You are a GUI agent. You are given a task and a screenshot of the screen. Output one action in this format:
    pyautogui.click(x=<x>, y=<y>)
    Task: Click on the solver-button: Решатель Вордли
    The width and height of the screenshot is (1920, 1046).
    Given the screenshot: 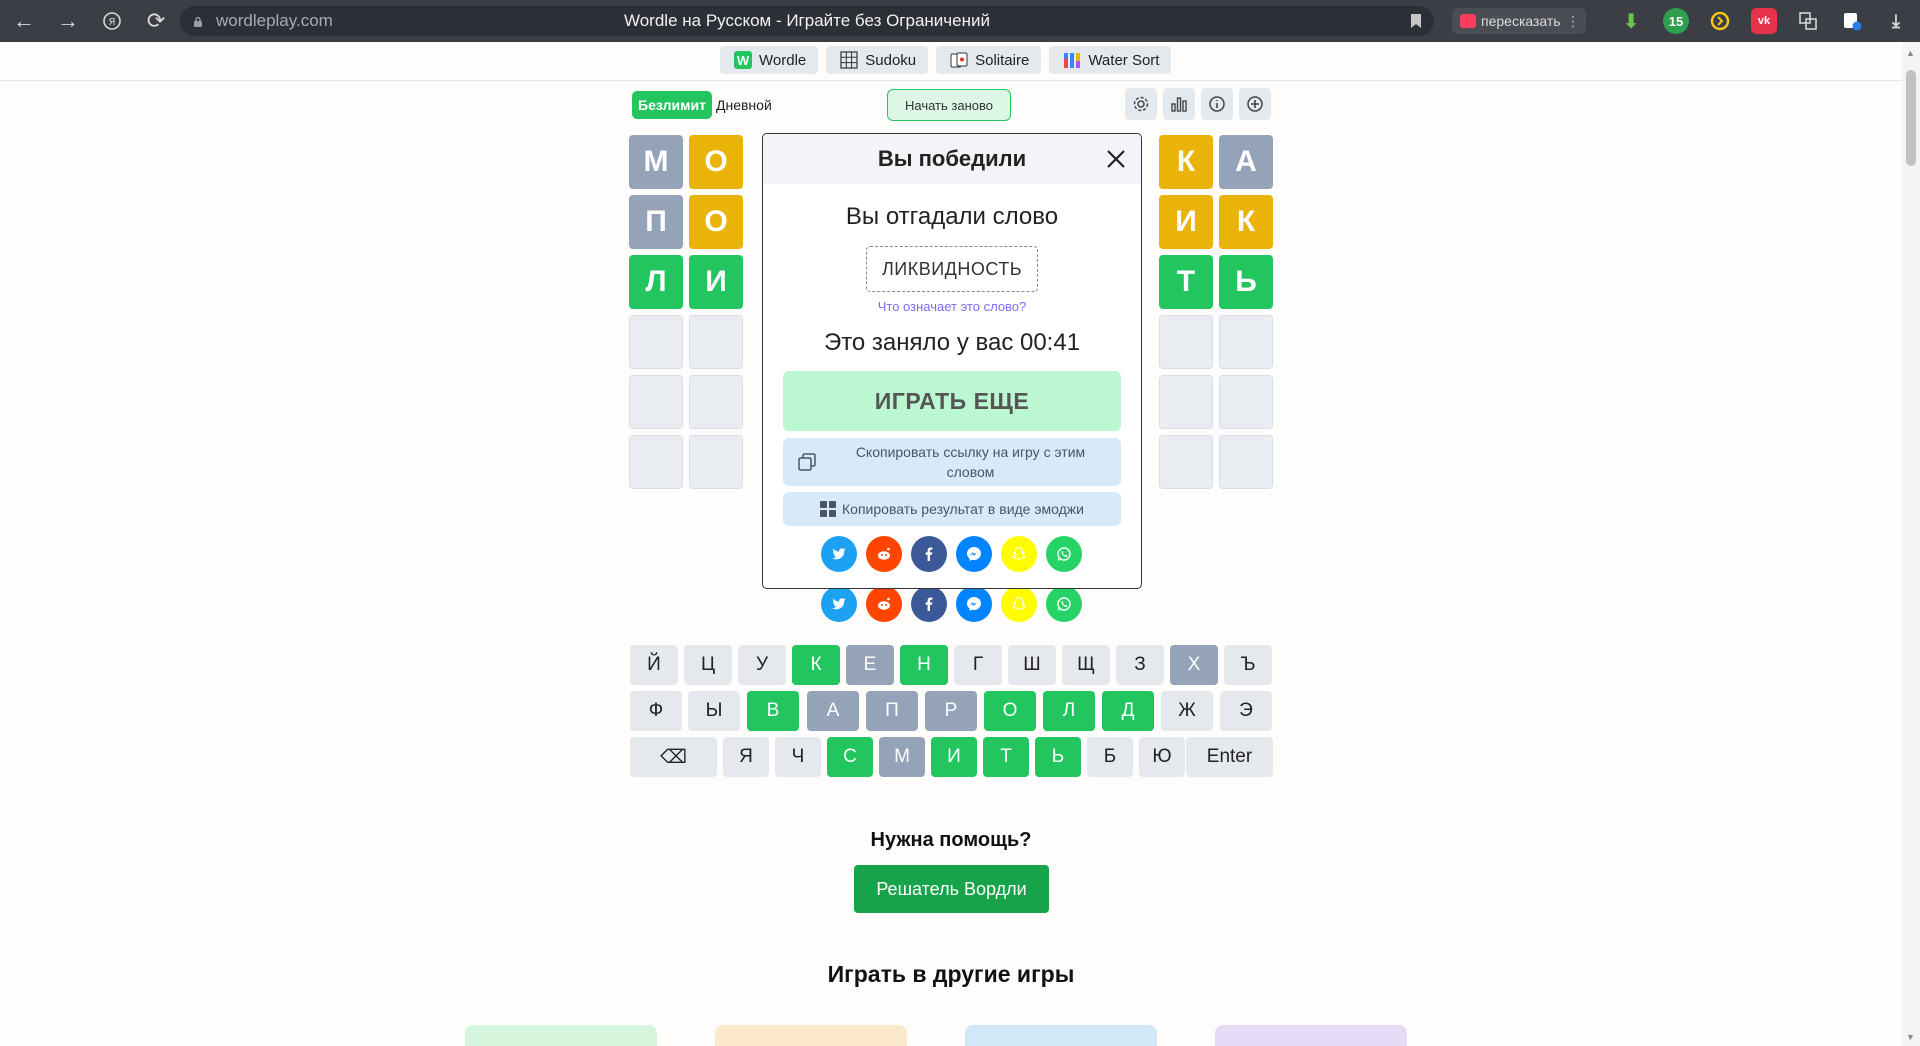 What is the action you would take?
    pyautogui.click(x=951, y=889)
    